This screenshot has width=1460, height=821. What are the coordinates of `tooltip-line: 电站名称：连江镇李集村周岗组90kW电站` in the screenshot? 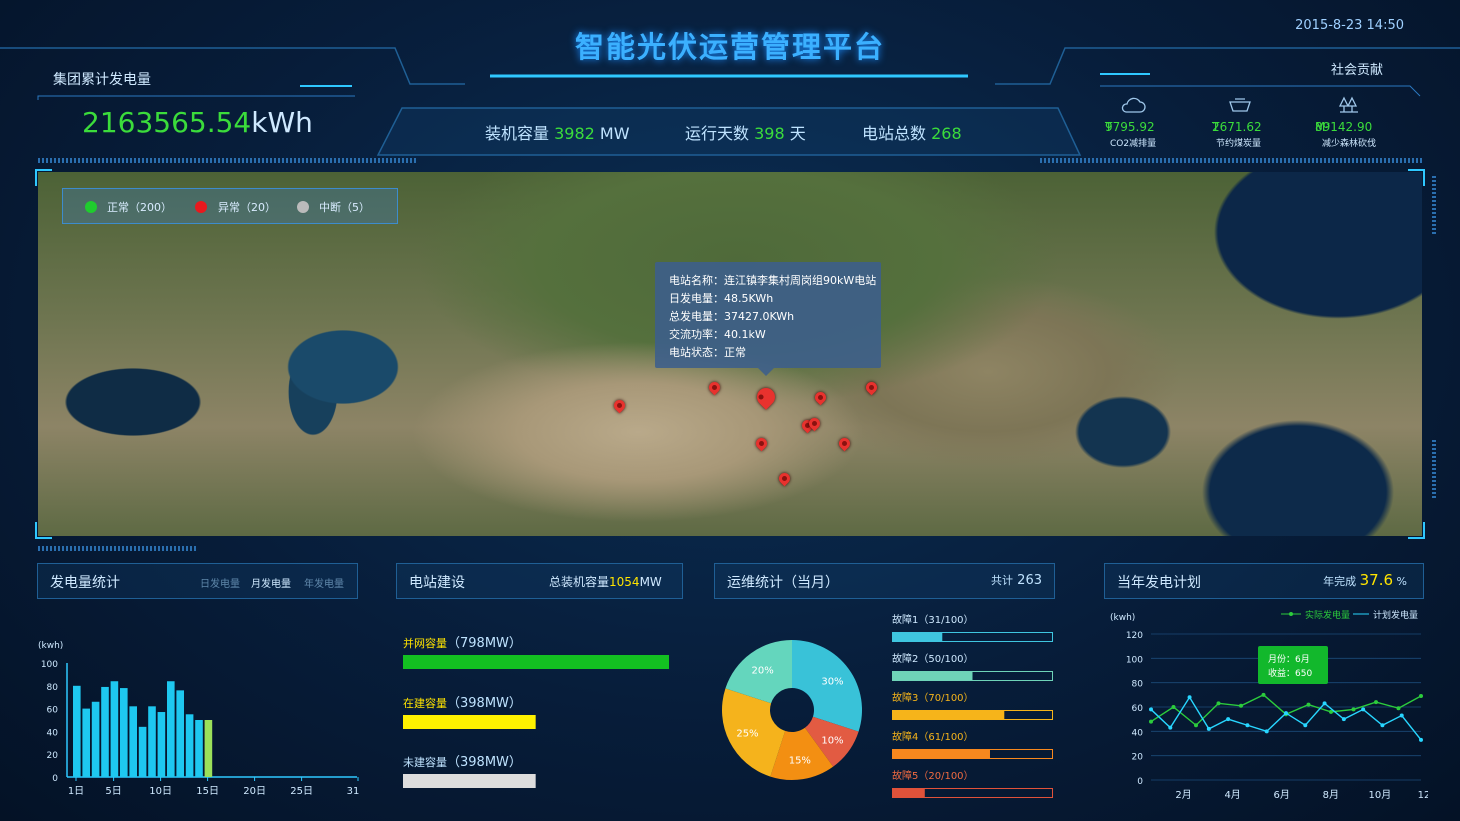 It's located at (773, 280).